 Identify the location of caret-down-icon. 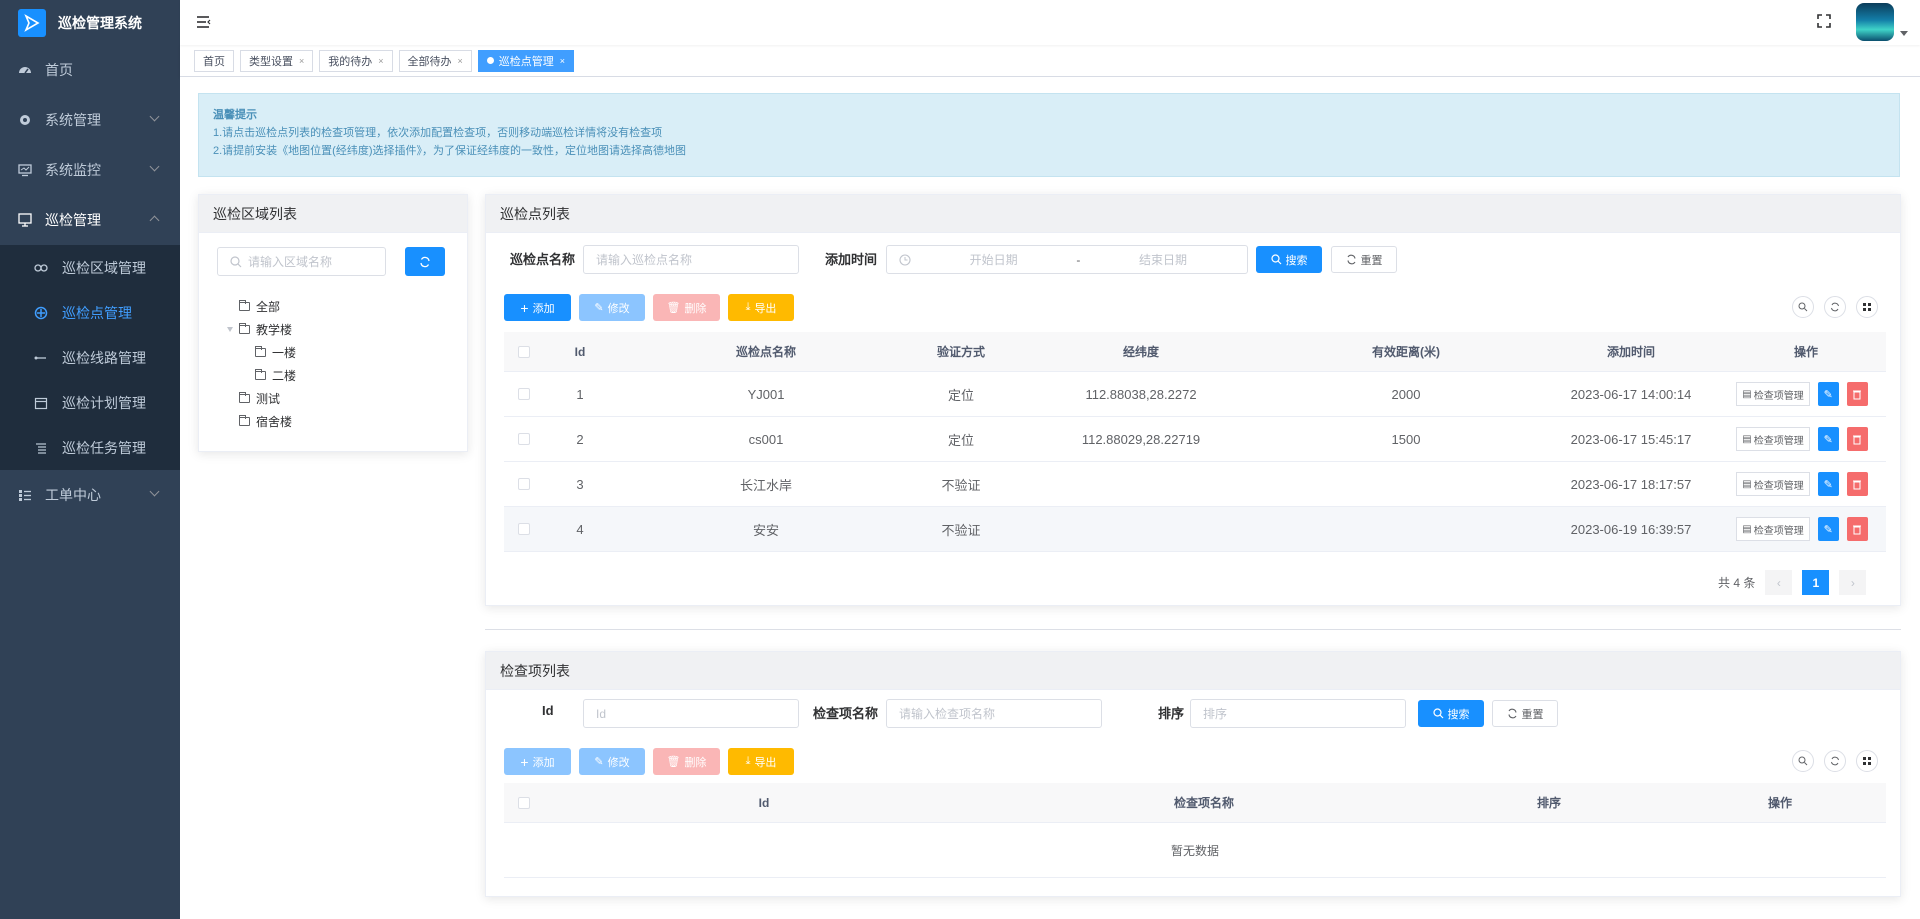
(1904, 33).